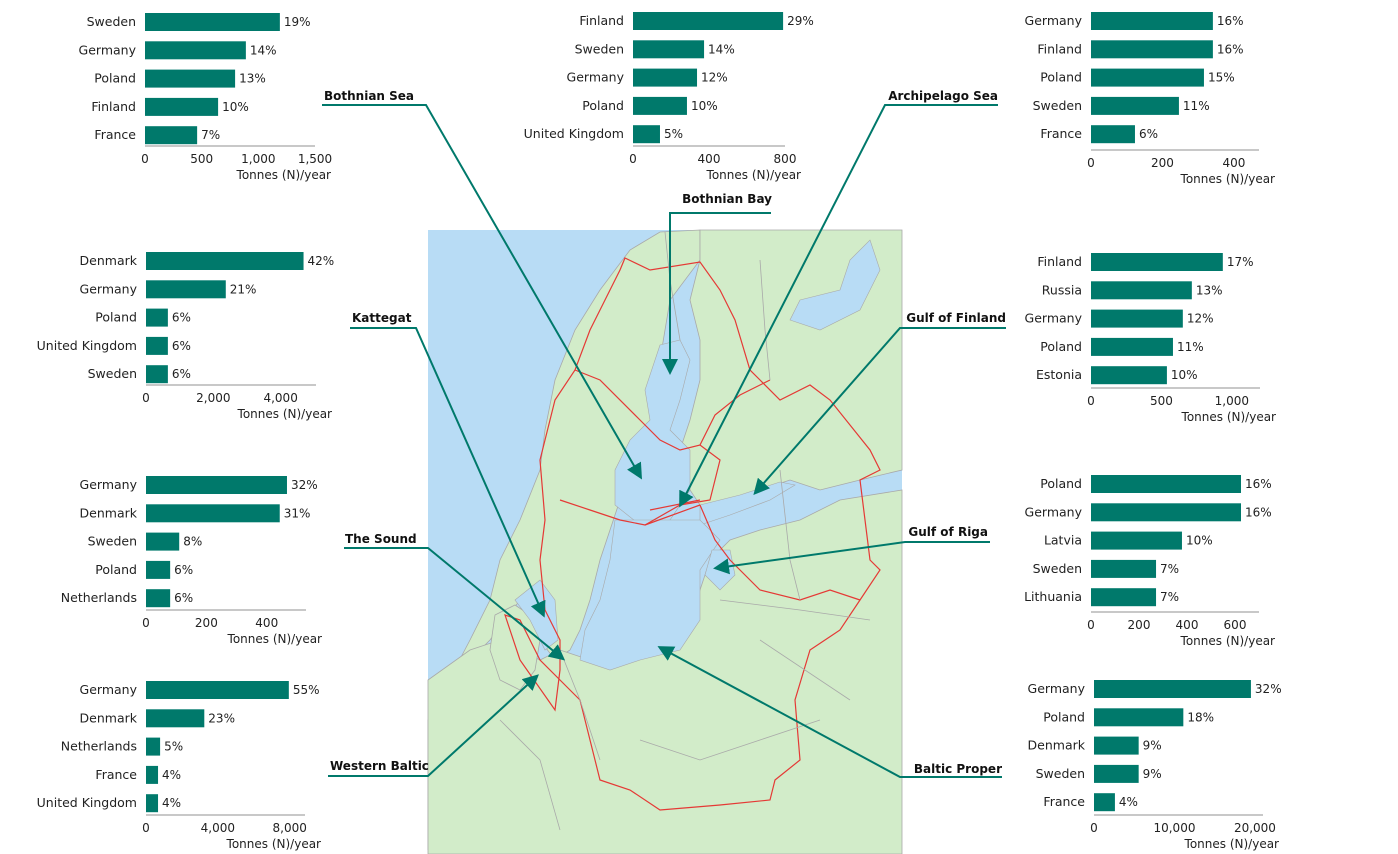 This screenshot has width=1398, height=854. Describe the element at coordinates (153, 746) in the screenshot. I see `bar-netherlands` at that location.